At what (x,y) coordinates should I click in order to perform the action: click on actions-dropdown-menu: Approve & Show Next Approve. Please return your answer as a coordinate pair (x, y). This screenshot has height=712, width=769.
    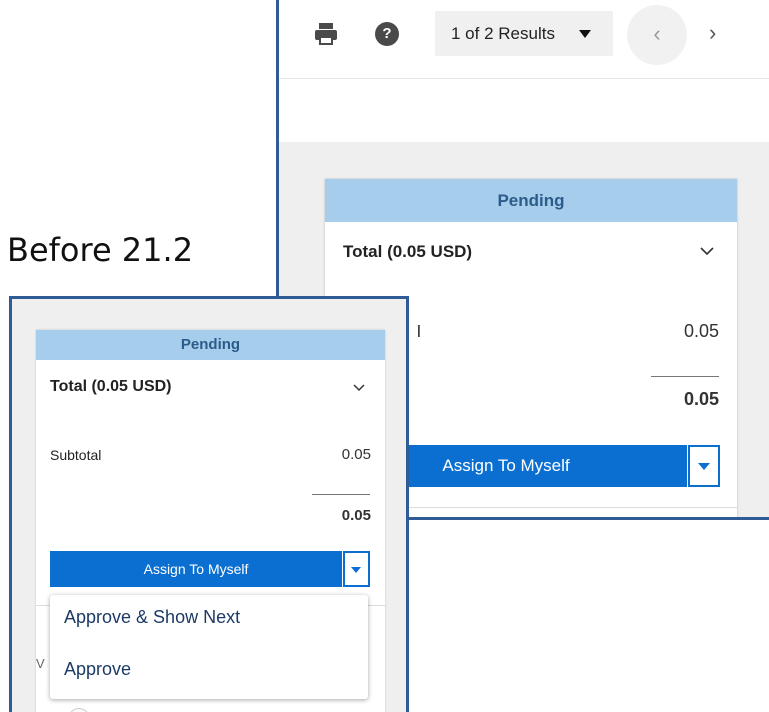
    Looking at the image, I should click on (209, 647).